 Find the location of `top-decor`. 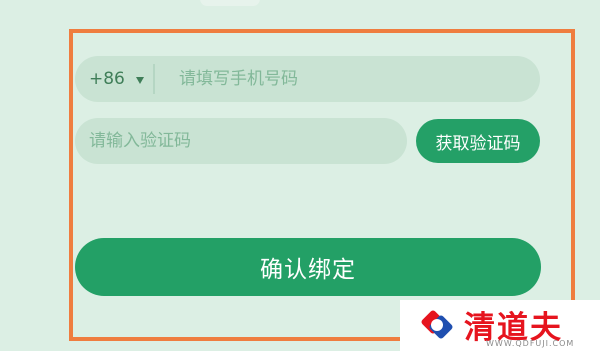

top-decor is located at coordinates (230, 3).